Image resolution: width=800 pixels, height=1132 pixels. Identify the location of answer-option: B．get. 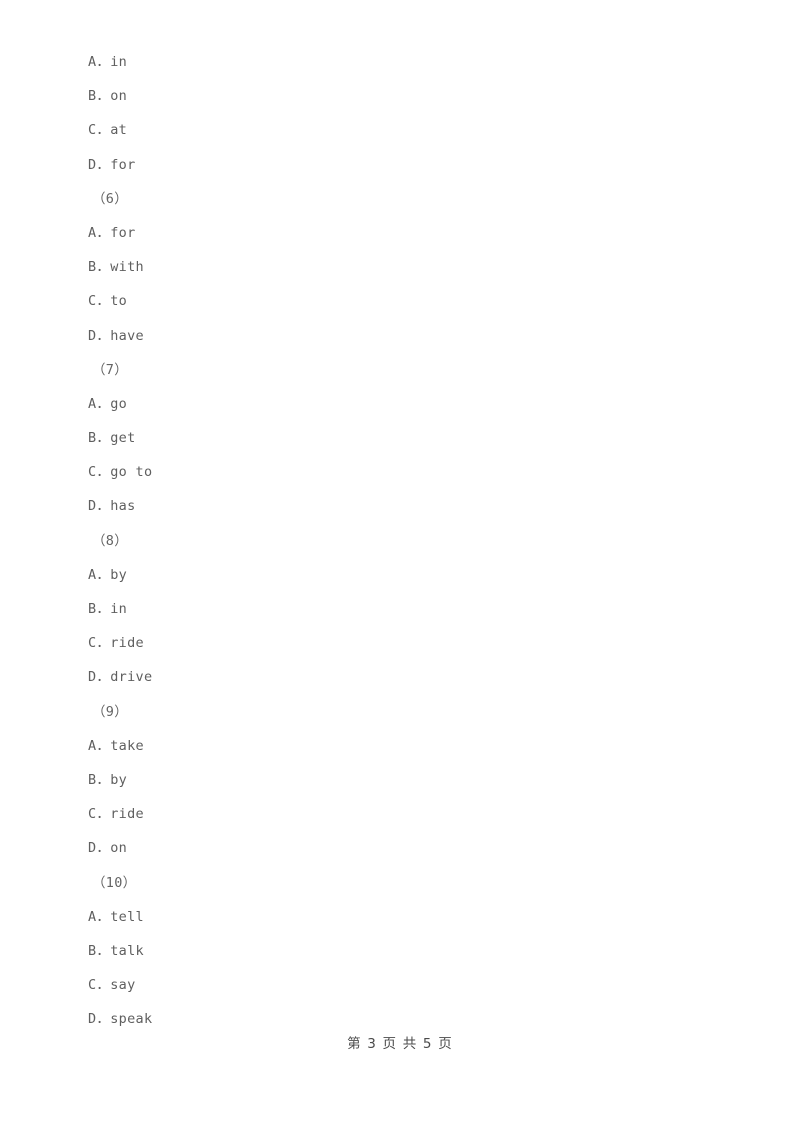
(112, 438).